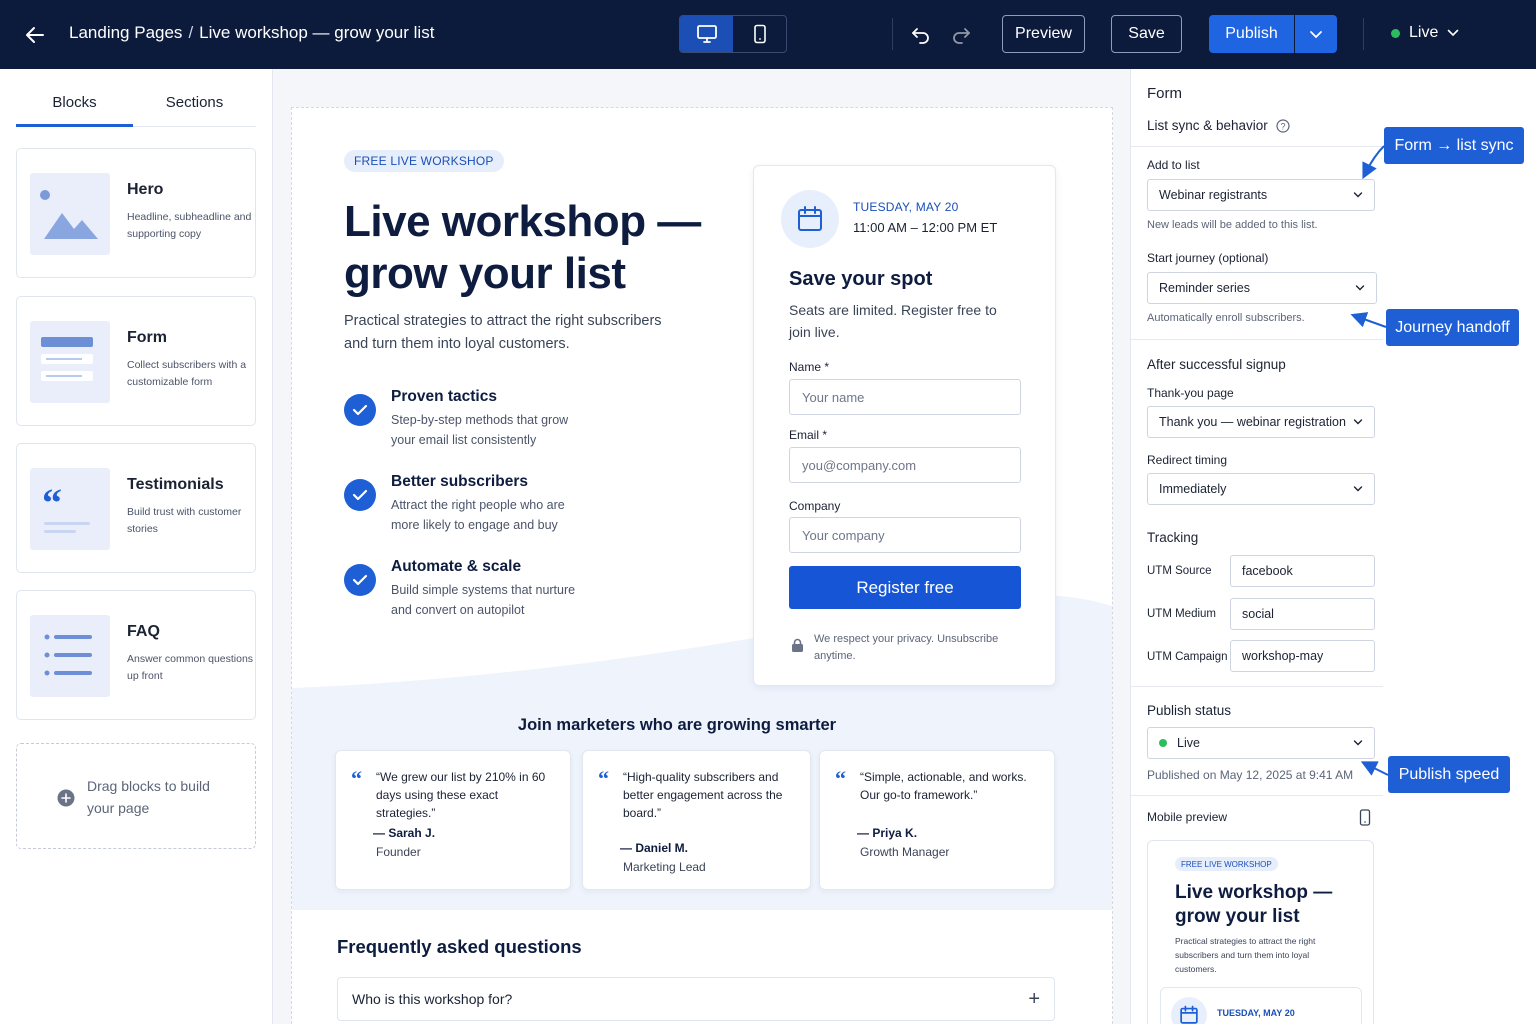 This screenshot has width=1536, height=1024. What do you see at coordinates (1173, 537) in the screenshot?
I see `tracking-heading: Tracking` at bounding box center [1173, 537].